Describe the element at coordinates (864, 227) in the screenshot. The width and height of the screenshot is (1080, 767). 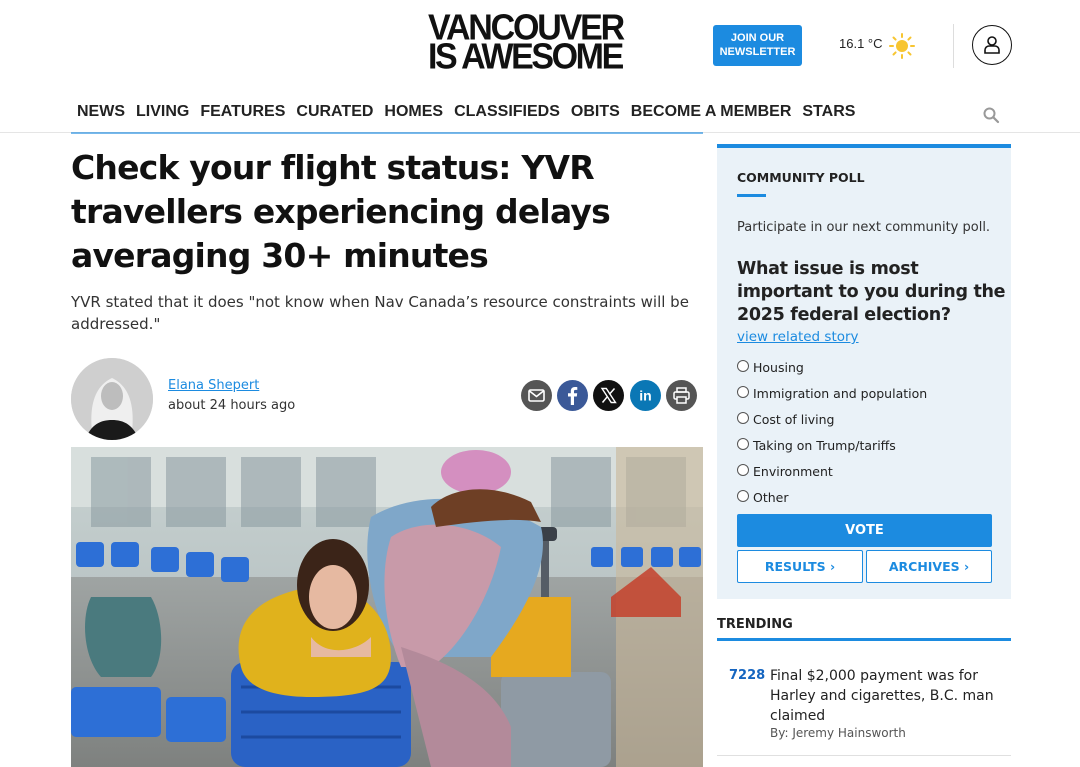
I see `poll-intro: Participate in our next community poll.` at that location.